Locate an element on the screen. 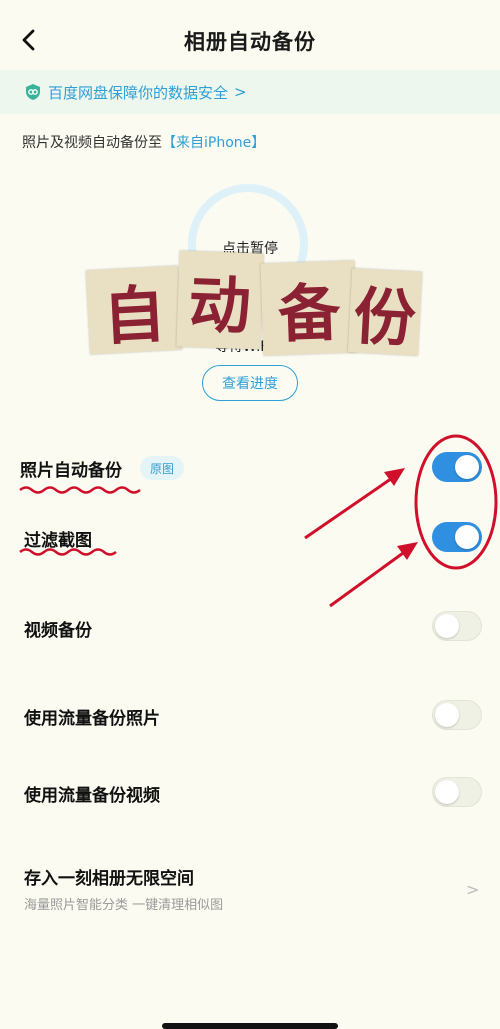  setting-cellular-videos-label: 使用流量备份视频 is located at coordinates (92, 796).